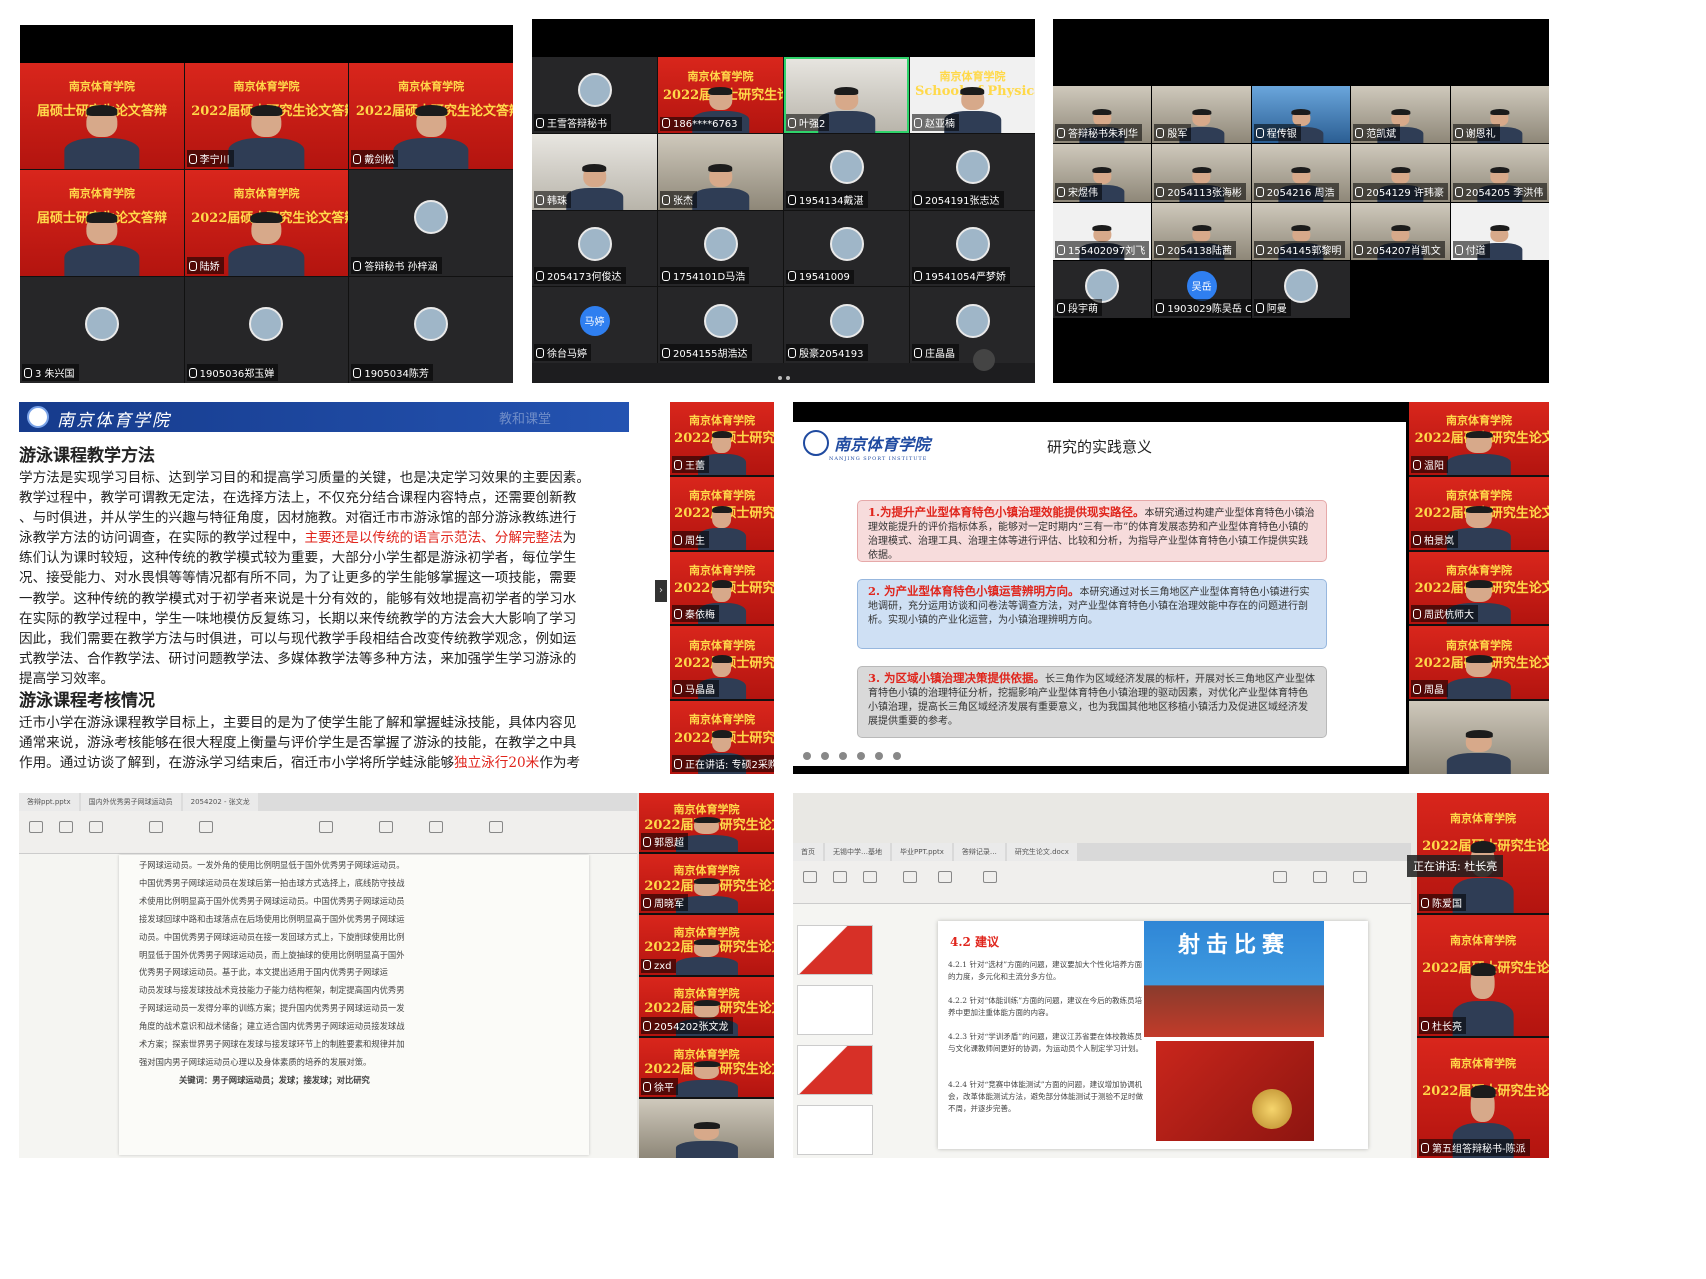 The width and height of the screenshot is (1706, 1279). What do you see at coordinates (1201, 173) in the screenshot?
I see `participant-tile: 2054113张海彬` at bounding box center [1201, 173].